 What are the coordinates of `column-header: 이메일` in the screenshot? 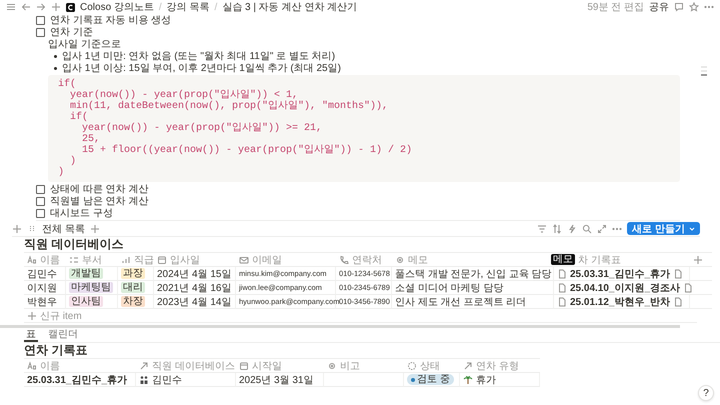 It's located at (267, 259).